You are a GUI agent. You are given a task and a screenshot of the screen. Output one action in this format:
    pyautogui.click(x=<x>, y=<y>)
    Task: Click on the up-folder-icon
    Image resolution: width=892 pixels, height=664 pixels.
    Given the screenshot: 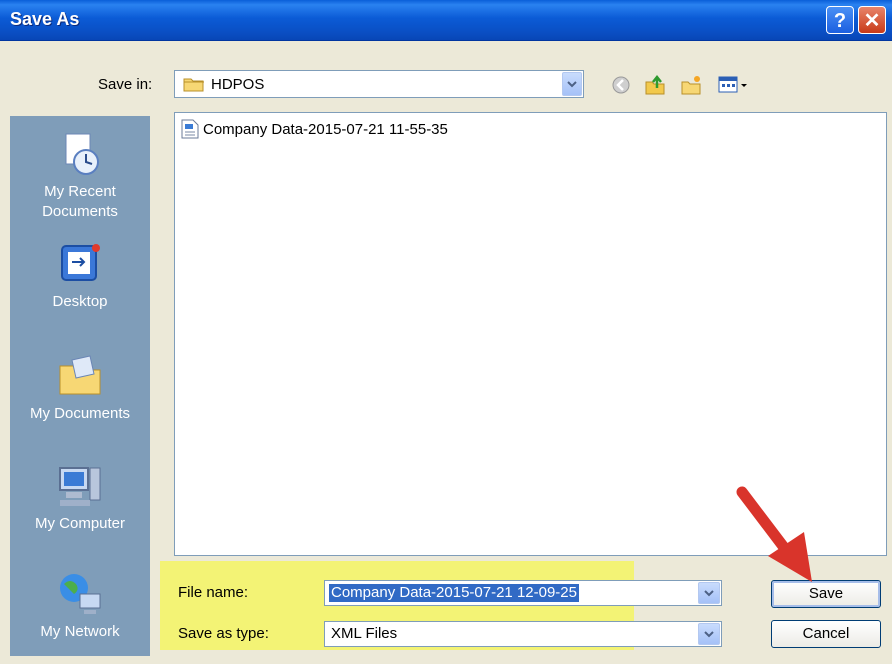 What is the action you would take?
    pyautogui.click(x=655, y=84)
    